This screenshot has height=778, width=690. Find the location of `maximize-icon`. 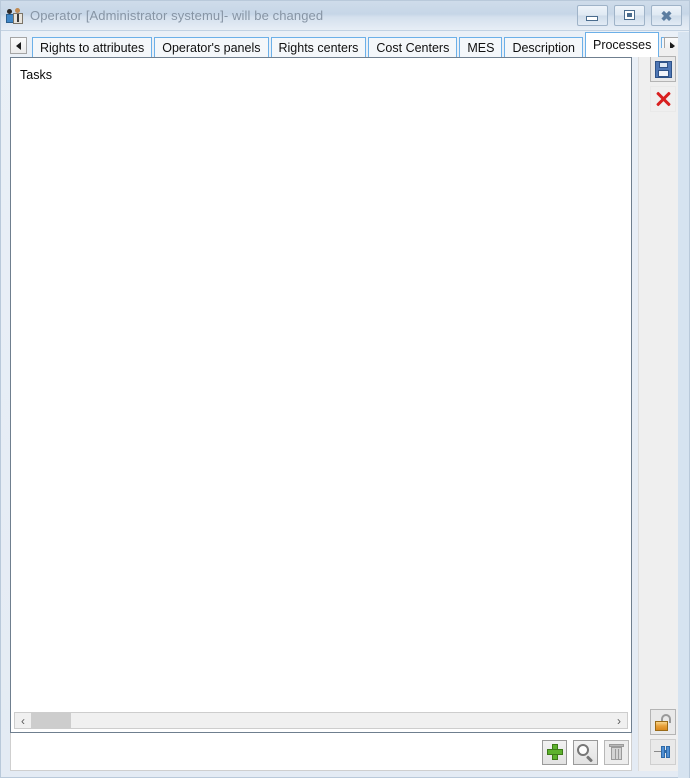

maximize-icon is located at coordinates (629, 15).